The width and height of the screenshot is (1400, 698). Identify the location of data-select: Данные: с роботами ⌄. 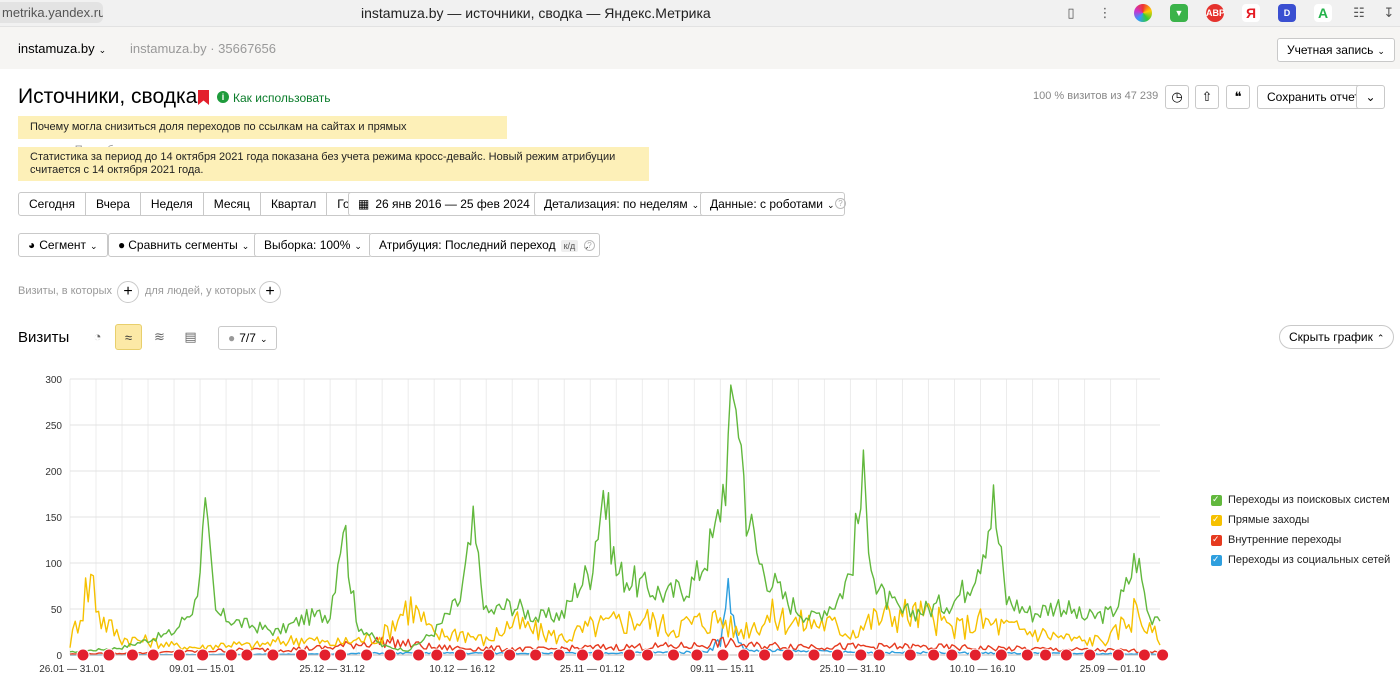
(772, 204).